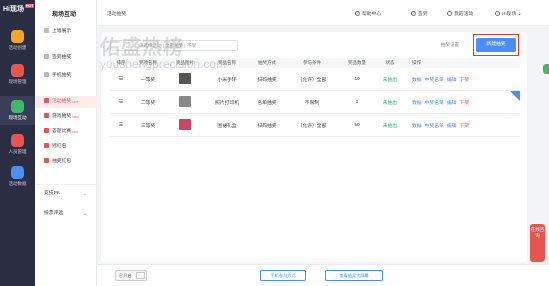  I want to click on rail-item-scene: 现场管理, so click(17, 74).